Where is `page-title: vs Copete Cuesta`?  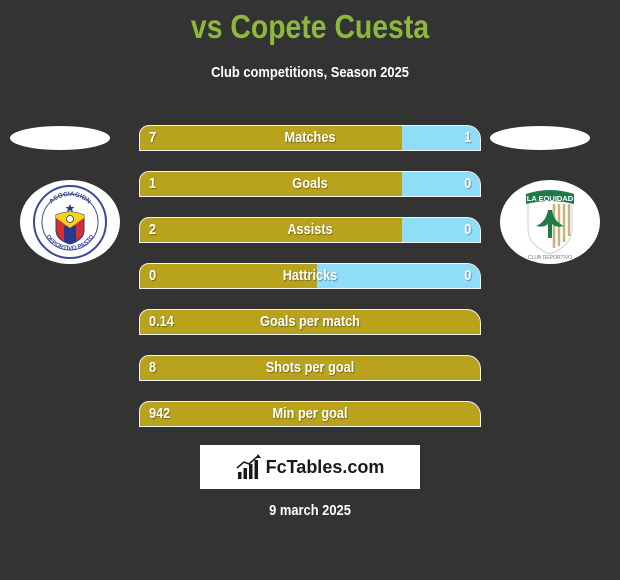 page-title: vs Copete Cuesta is located at coordinates (310, 26).